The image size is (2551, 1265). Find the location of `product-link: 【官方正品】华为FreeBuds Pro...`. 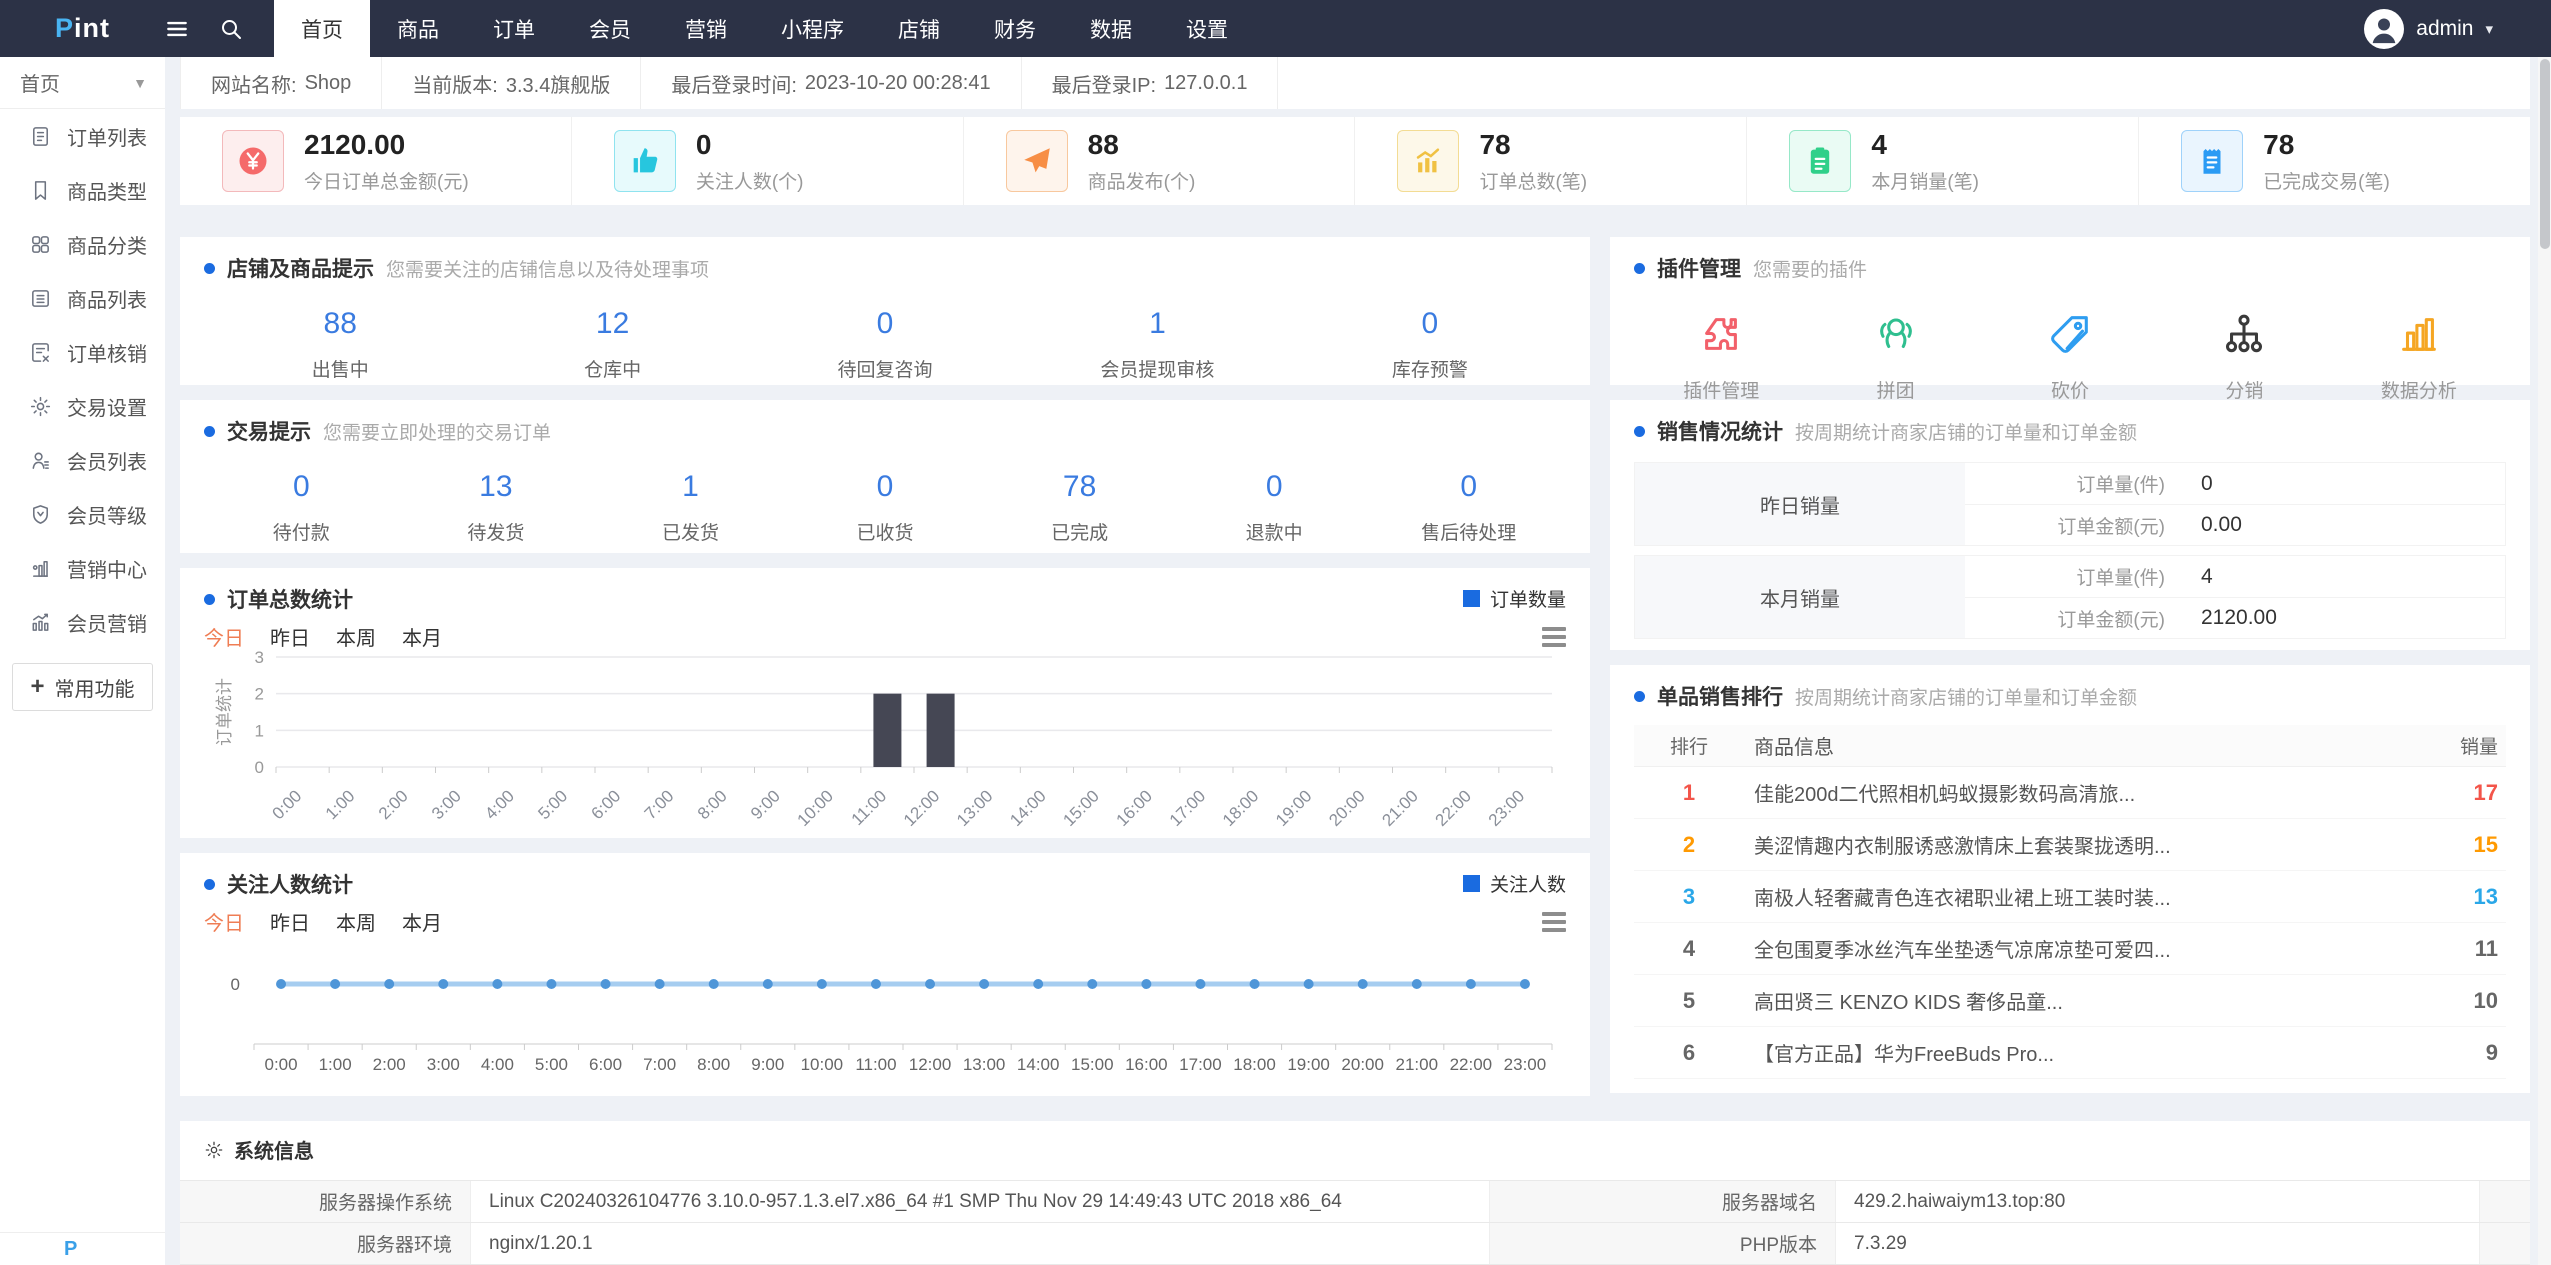

product-link: 【官方正品】华为FreeBuds Pro... is located at coordinates (2080, 1052).